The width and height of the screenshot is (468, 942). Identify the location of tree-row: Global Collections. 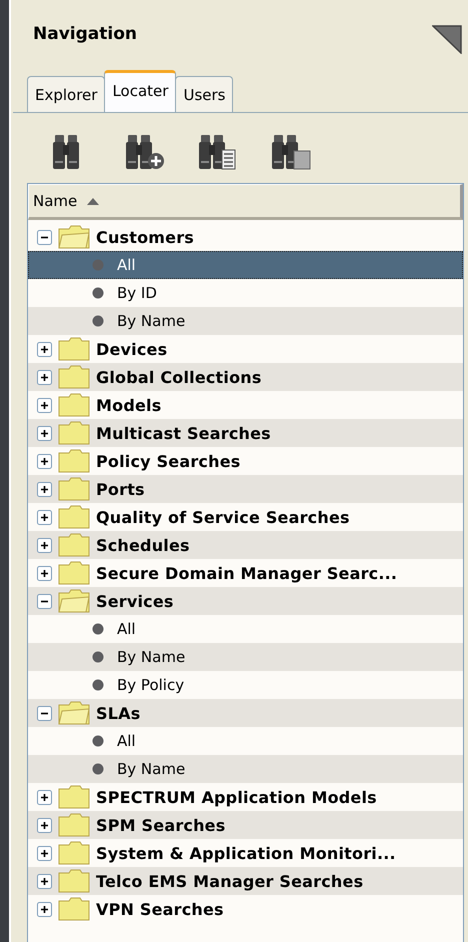
(245, 377).